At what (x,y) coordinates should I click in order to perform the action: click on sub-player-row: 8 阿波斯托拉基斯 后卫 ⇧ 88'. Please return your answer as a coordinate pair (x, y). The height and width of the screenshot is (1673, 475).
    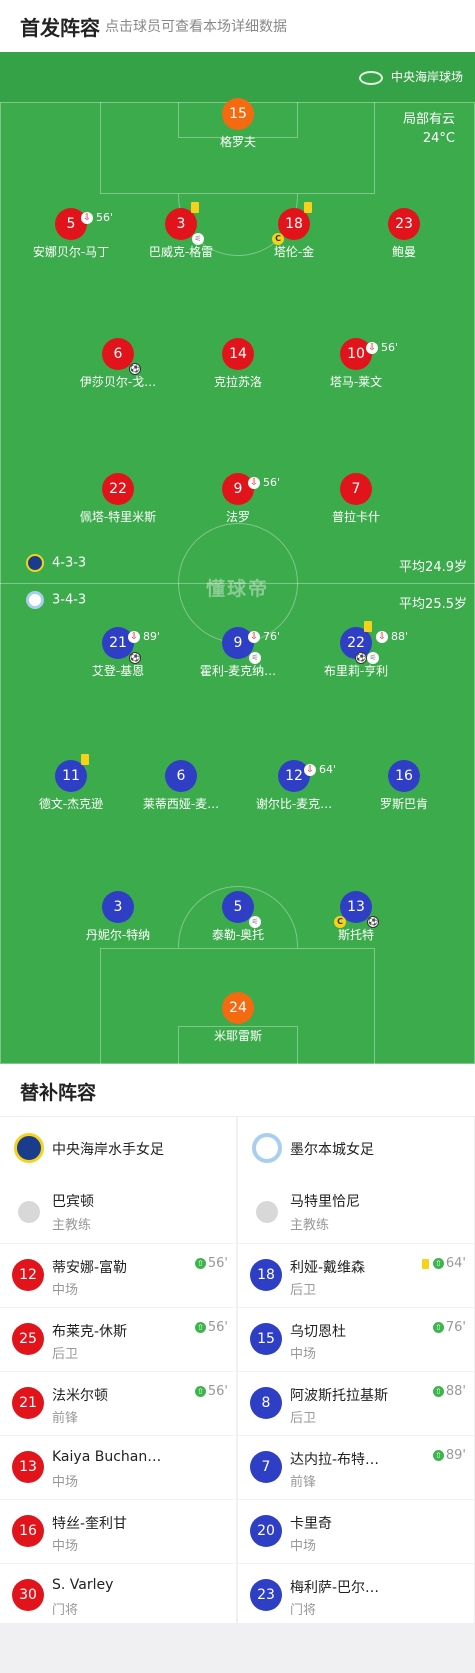
    Looking at the image, I should click on (356, 1403).